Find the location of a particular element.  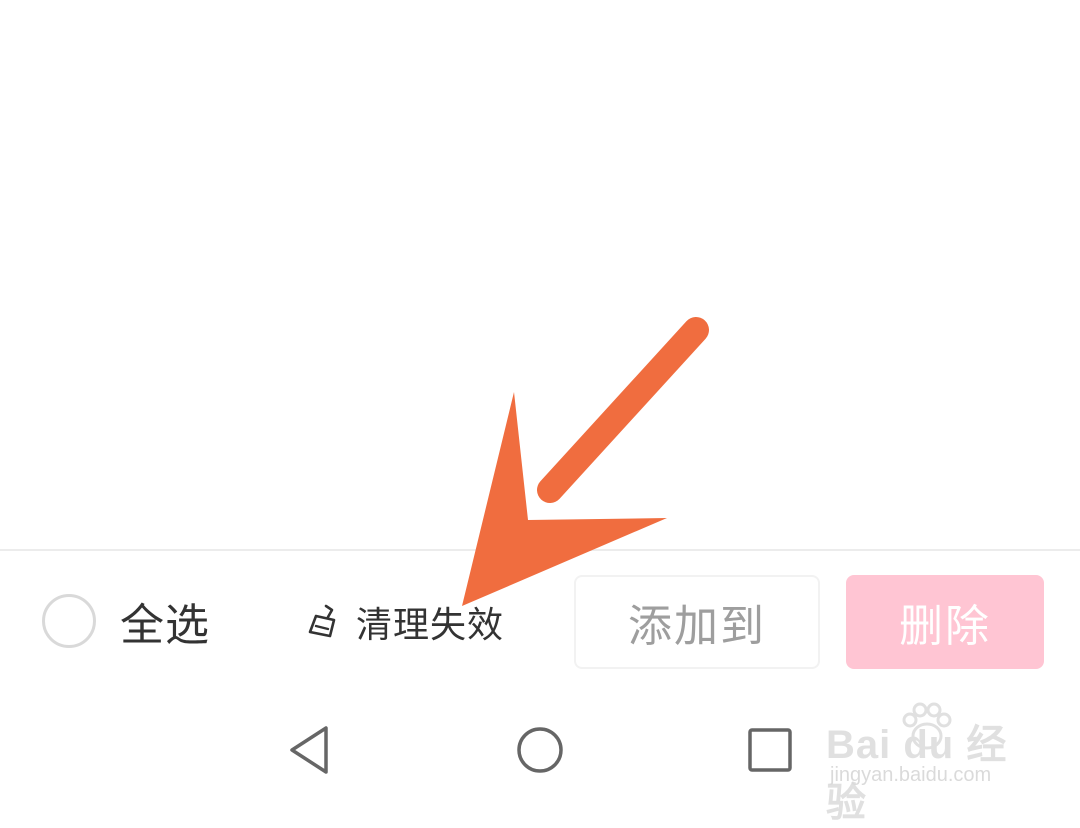

broom-icon is located at coordinates (322, 621).